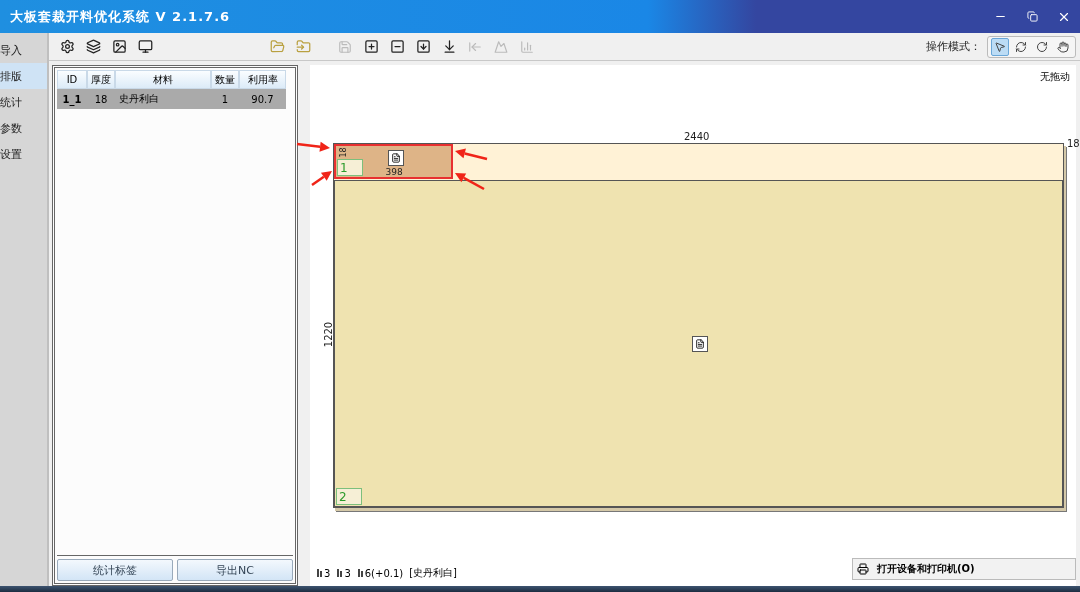 This screenshot has width=1080, height=592. I want to click on part-height-label: 18, so click(343, 152).